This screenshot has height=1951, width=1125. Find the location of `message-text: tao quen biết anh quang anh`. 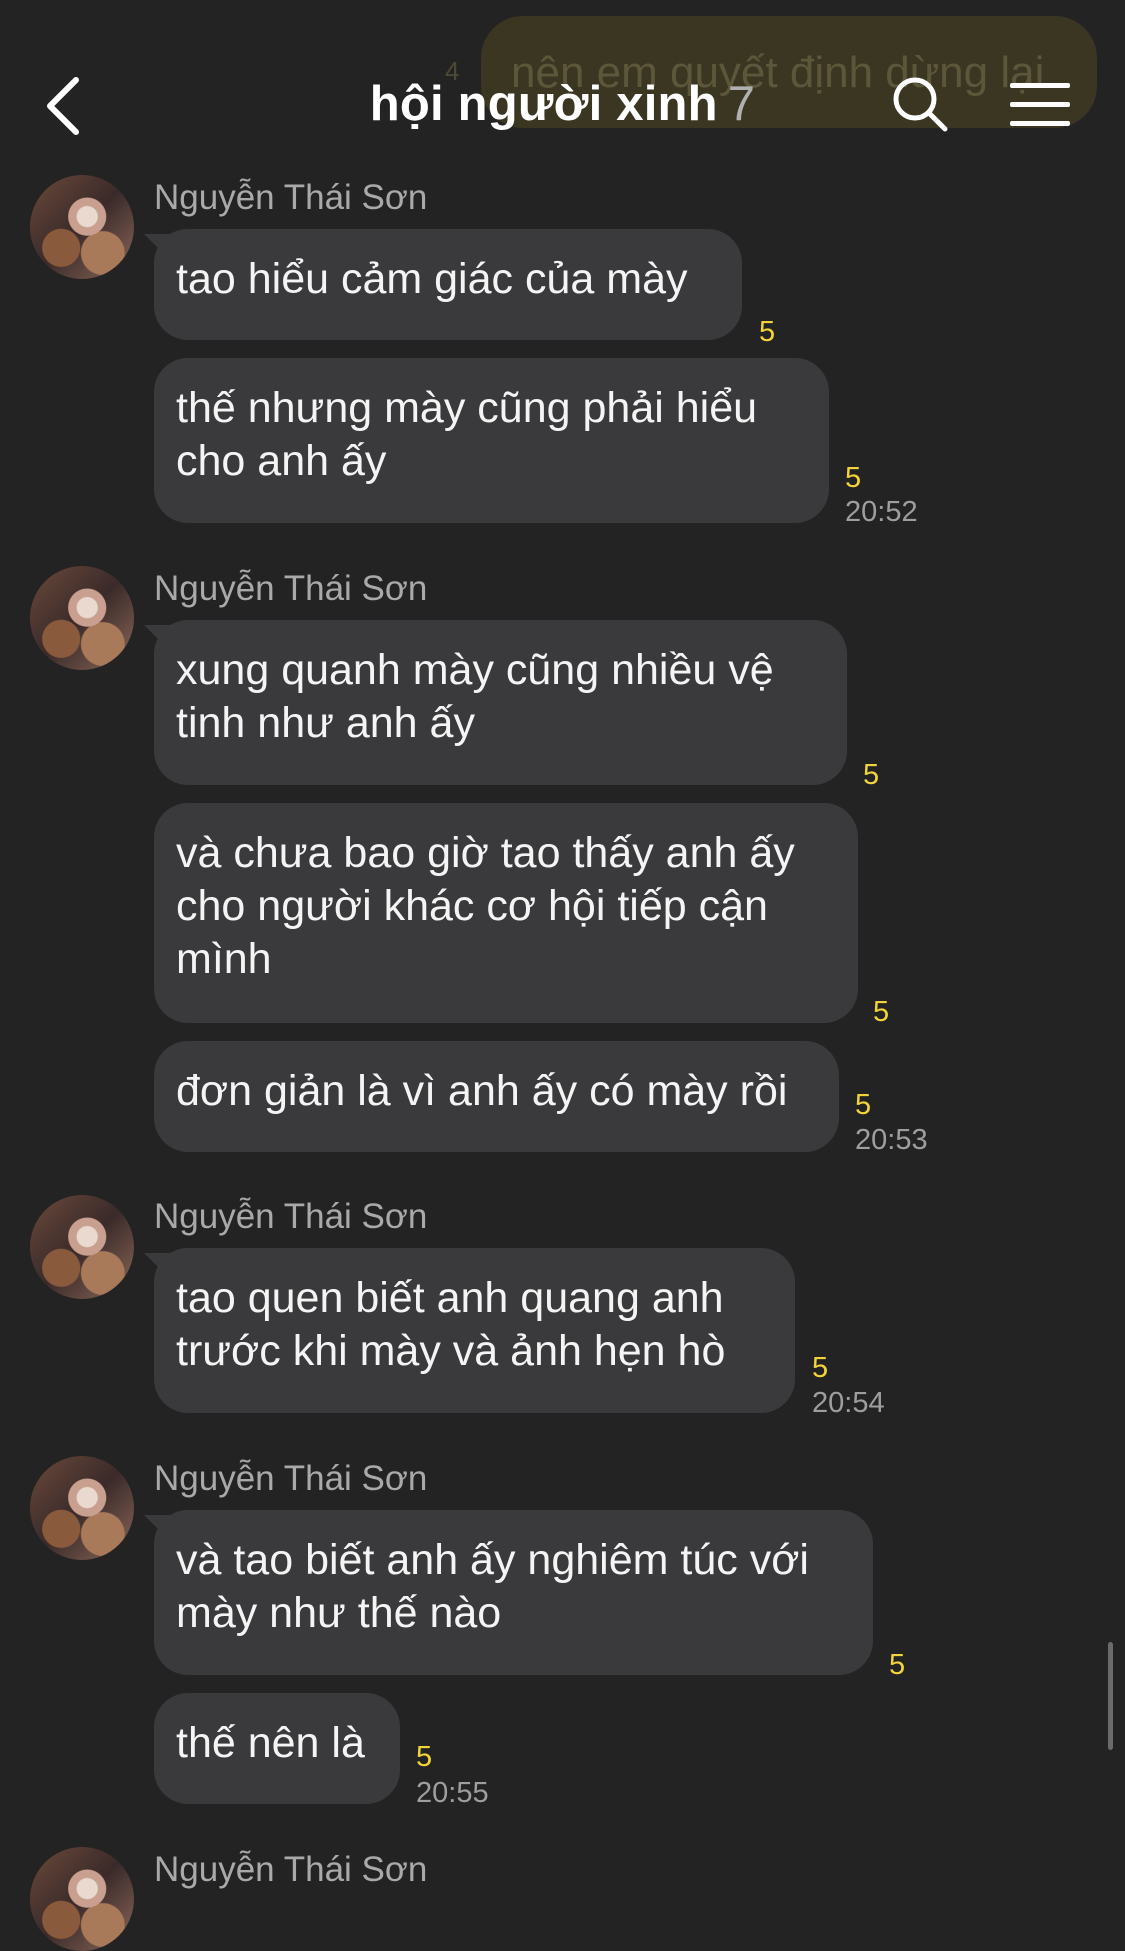

message-text: tao quen biết anh quang anh is located at coordinates (450, 1298).